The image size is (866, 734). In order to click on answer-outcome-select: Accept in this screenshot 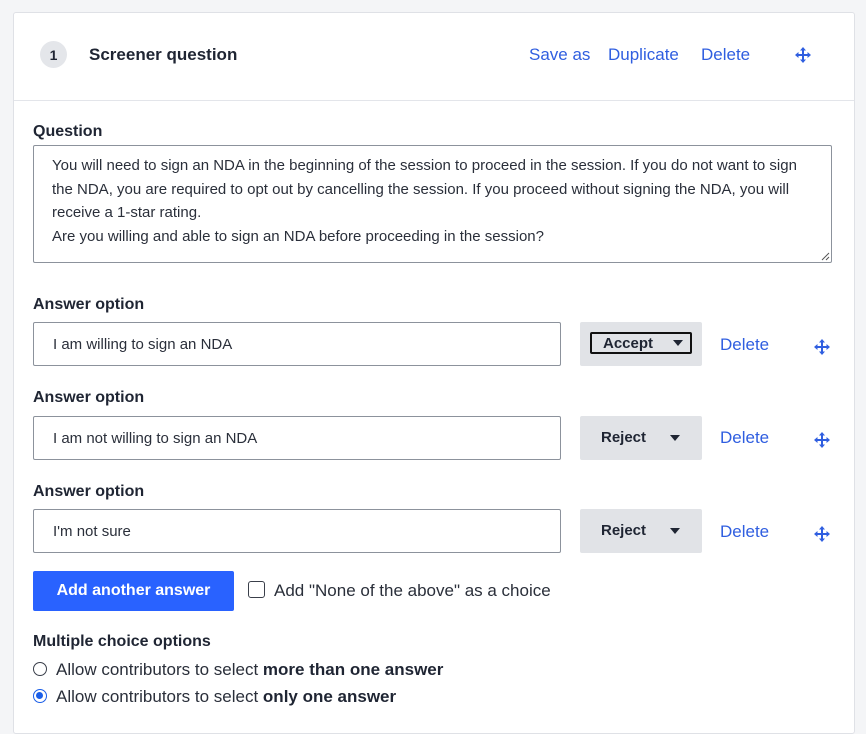, I will do `click(641, 344)`.